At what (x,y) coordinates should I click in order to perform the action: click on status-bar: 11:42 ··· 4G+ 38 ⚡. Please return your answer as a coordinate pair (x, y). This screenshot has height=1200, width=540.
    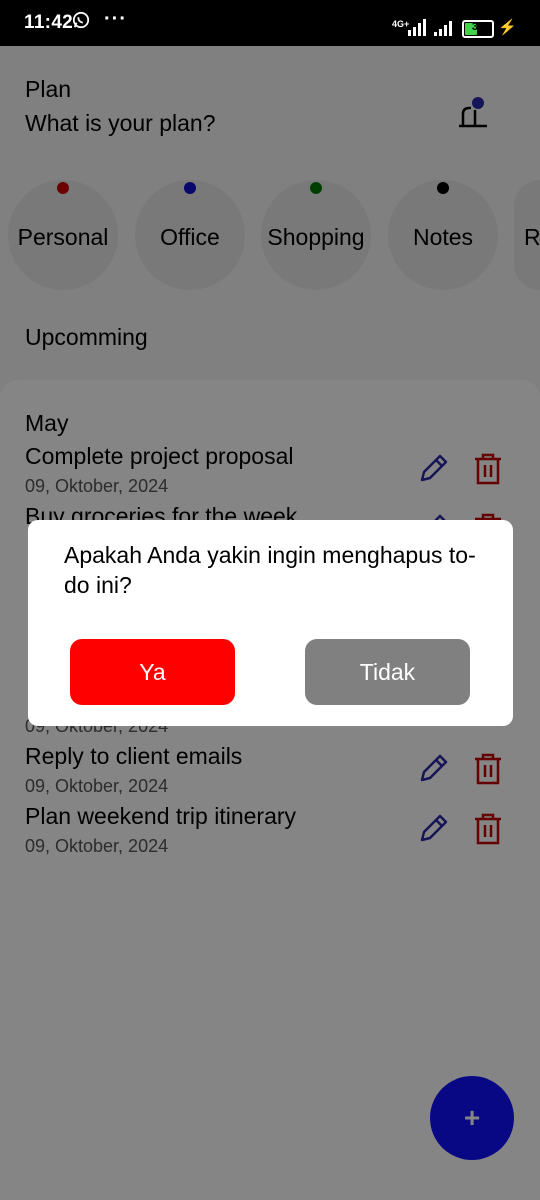
    Looking at the image, I should click on (270, 23).